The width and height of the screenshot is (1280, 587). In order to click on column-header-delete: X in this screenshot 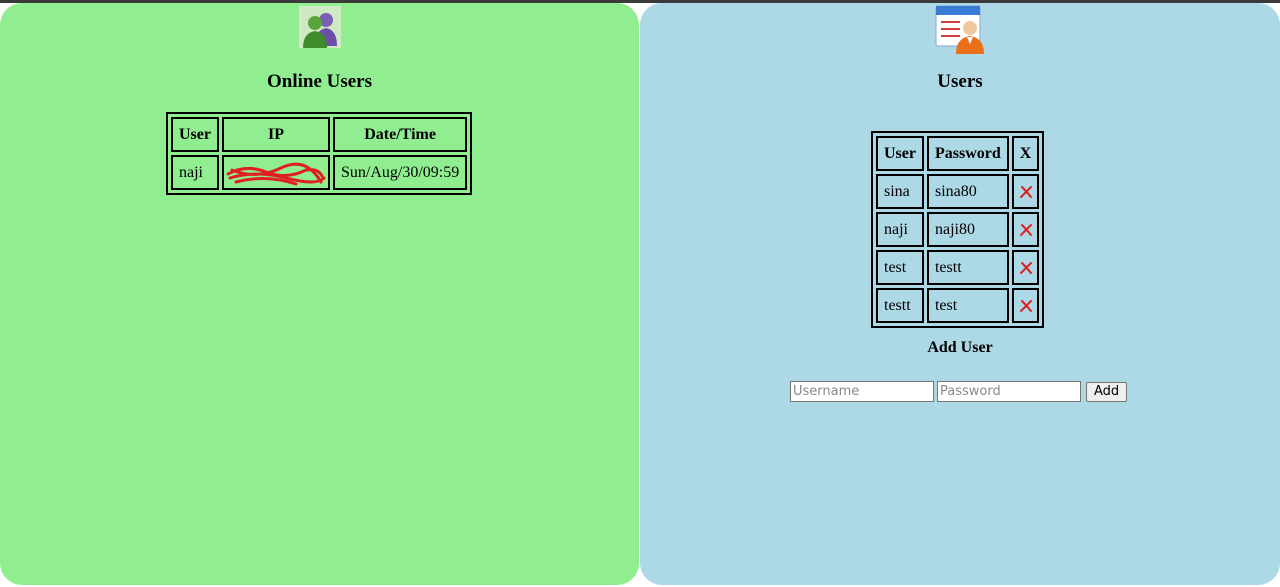, I will do `click(1025, 153)`.